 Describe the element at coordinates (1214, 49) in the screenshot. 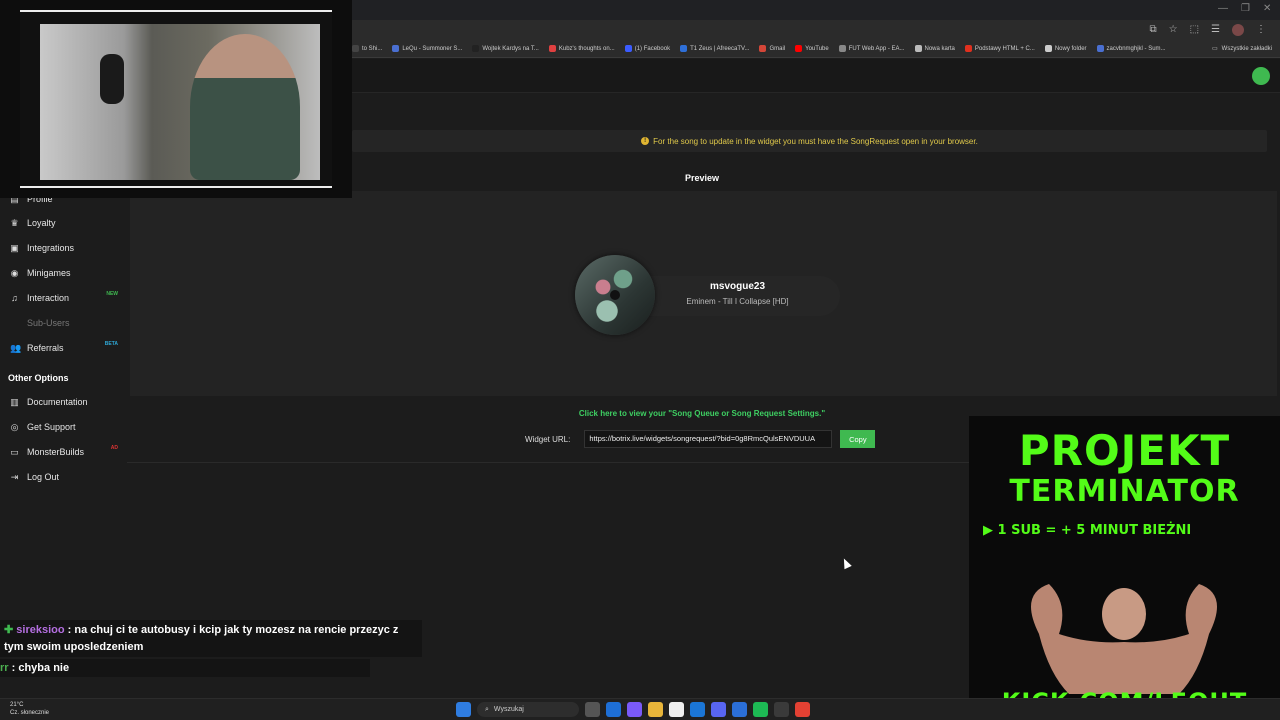

I see `folder-icon: ▭` at that location.